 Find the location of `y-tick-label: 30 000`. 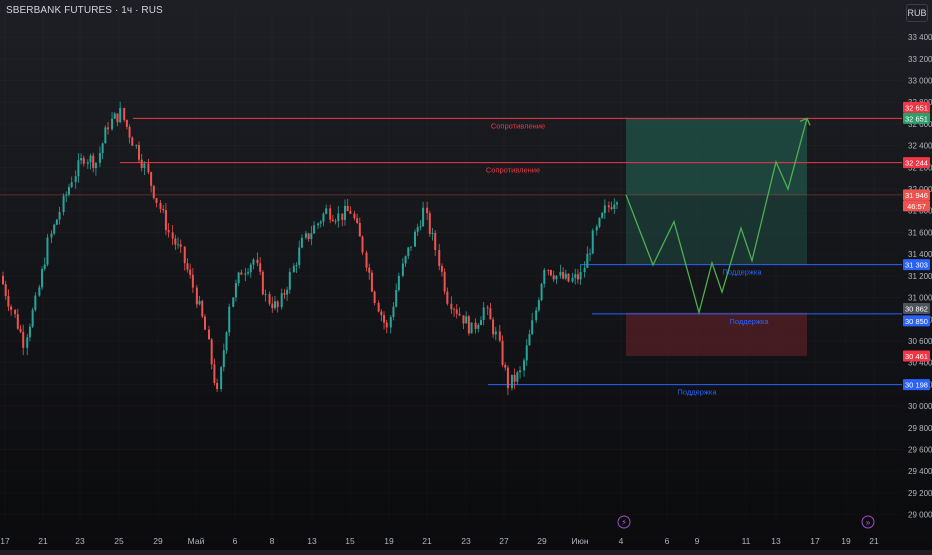

y-tick-label: 30 000 is located at coordinates (920, 406).